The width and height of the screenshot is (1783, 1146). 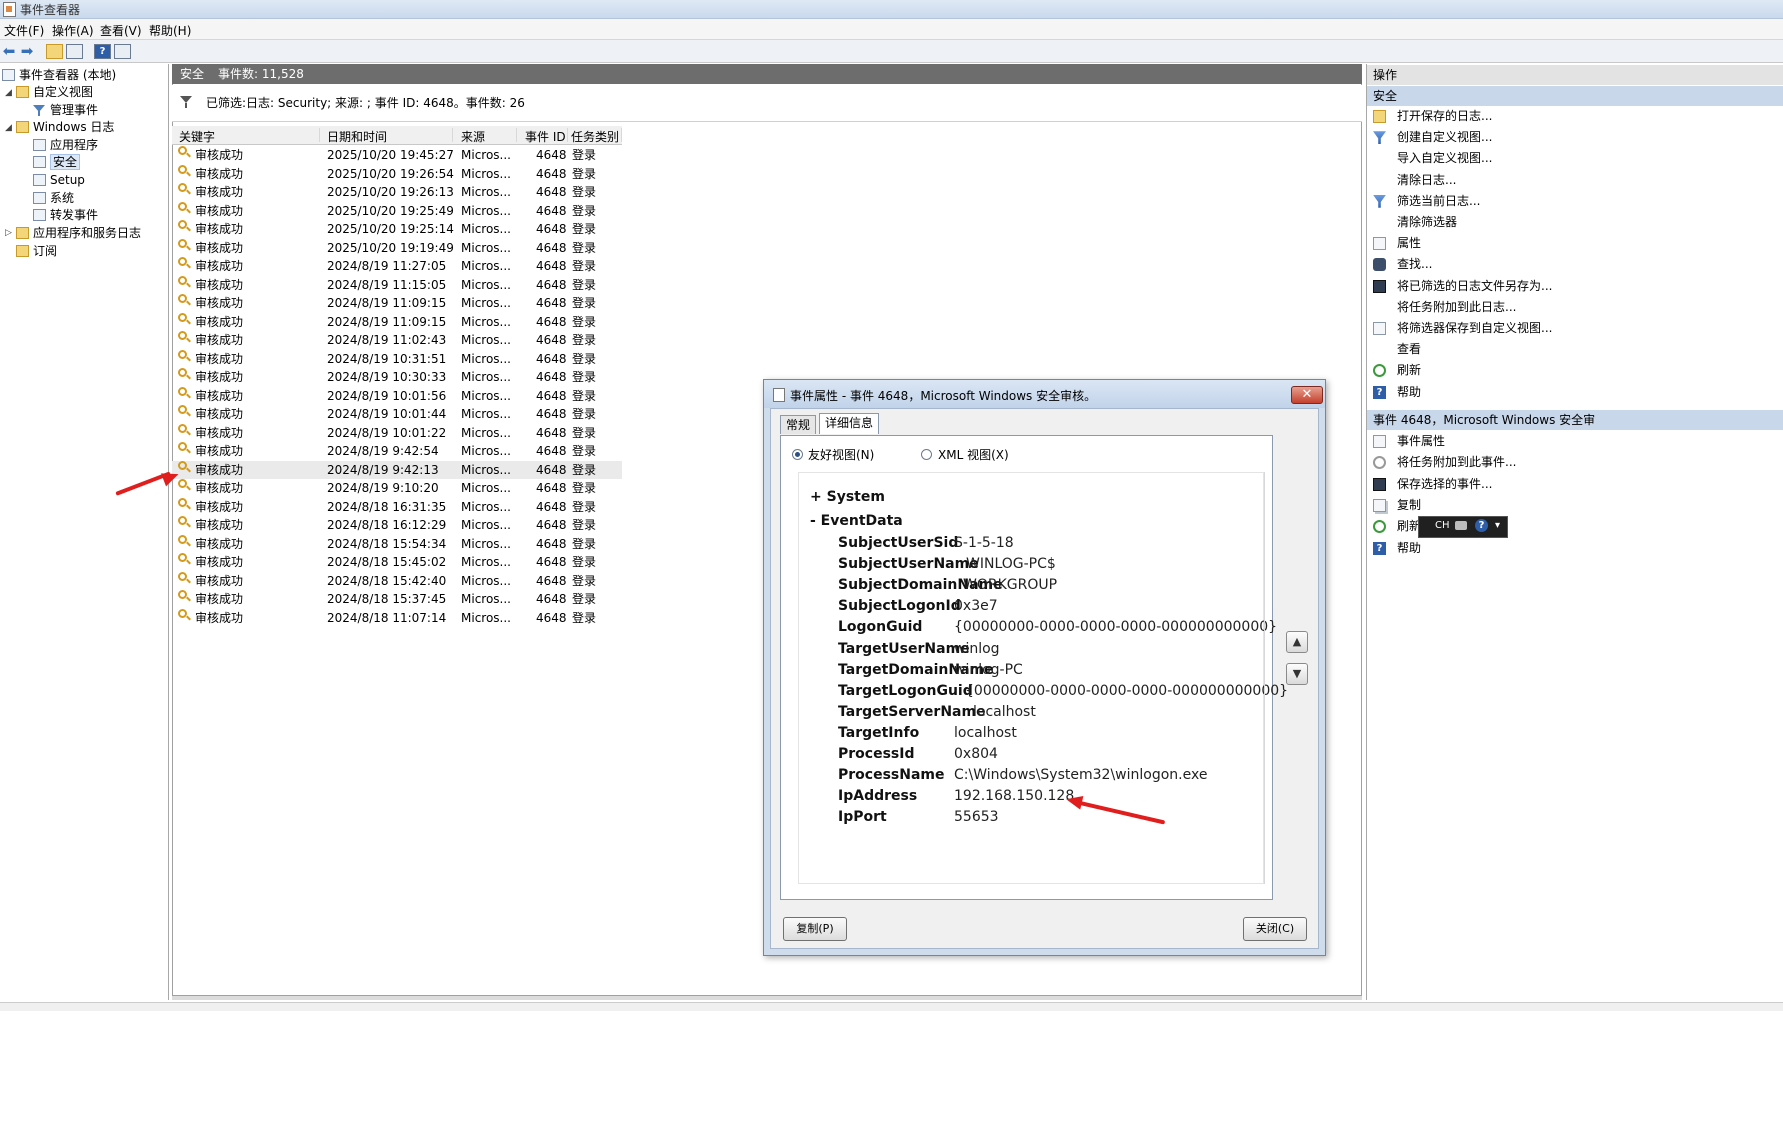 What do you see at coordinates (57, 162) in the screenshot?
I see `tree-security: 安全` at bounding box center [57, 162].